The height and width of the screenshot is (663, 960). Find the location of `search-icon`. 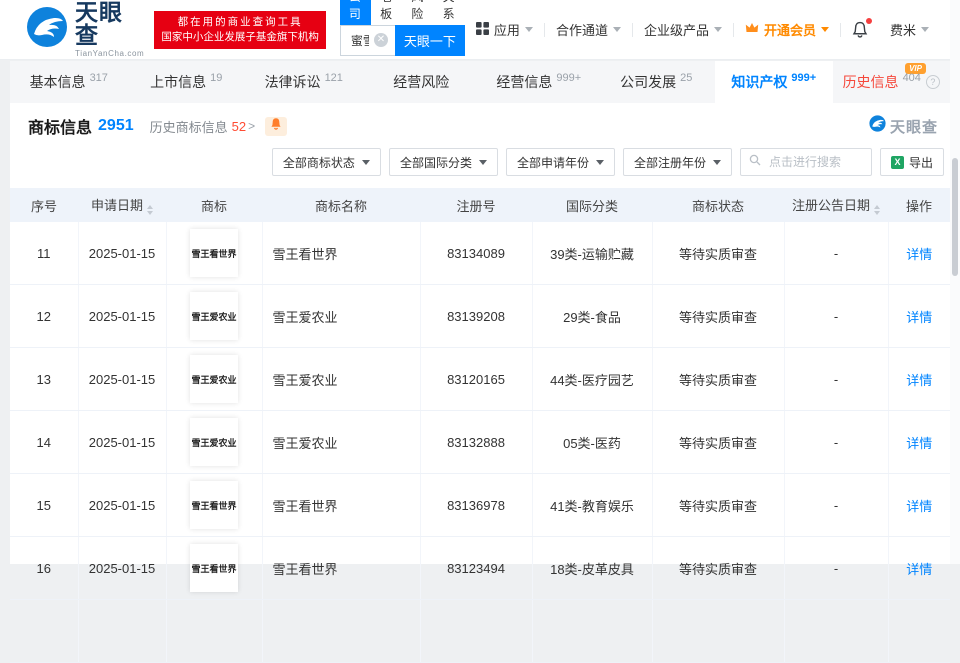

search-icon is located at coordinates (755, 162).